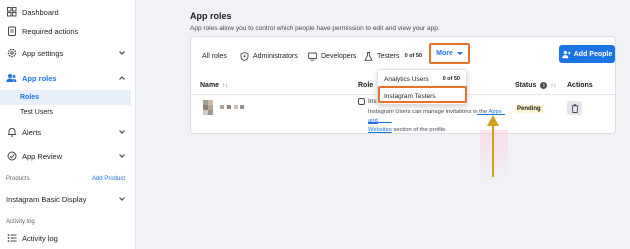 The width and height of the screenshot is (630, 249). Describe the element at coordinates (42, 156) in the screenshot. I see `sidebar-item-label: App Review` at that location.